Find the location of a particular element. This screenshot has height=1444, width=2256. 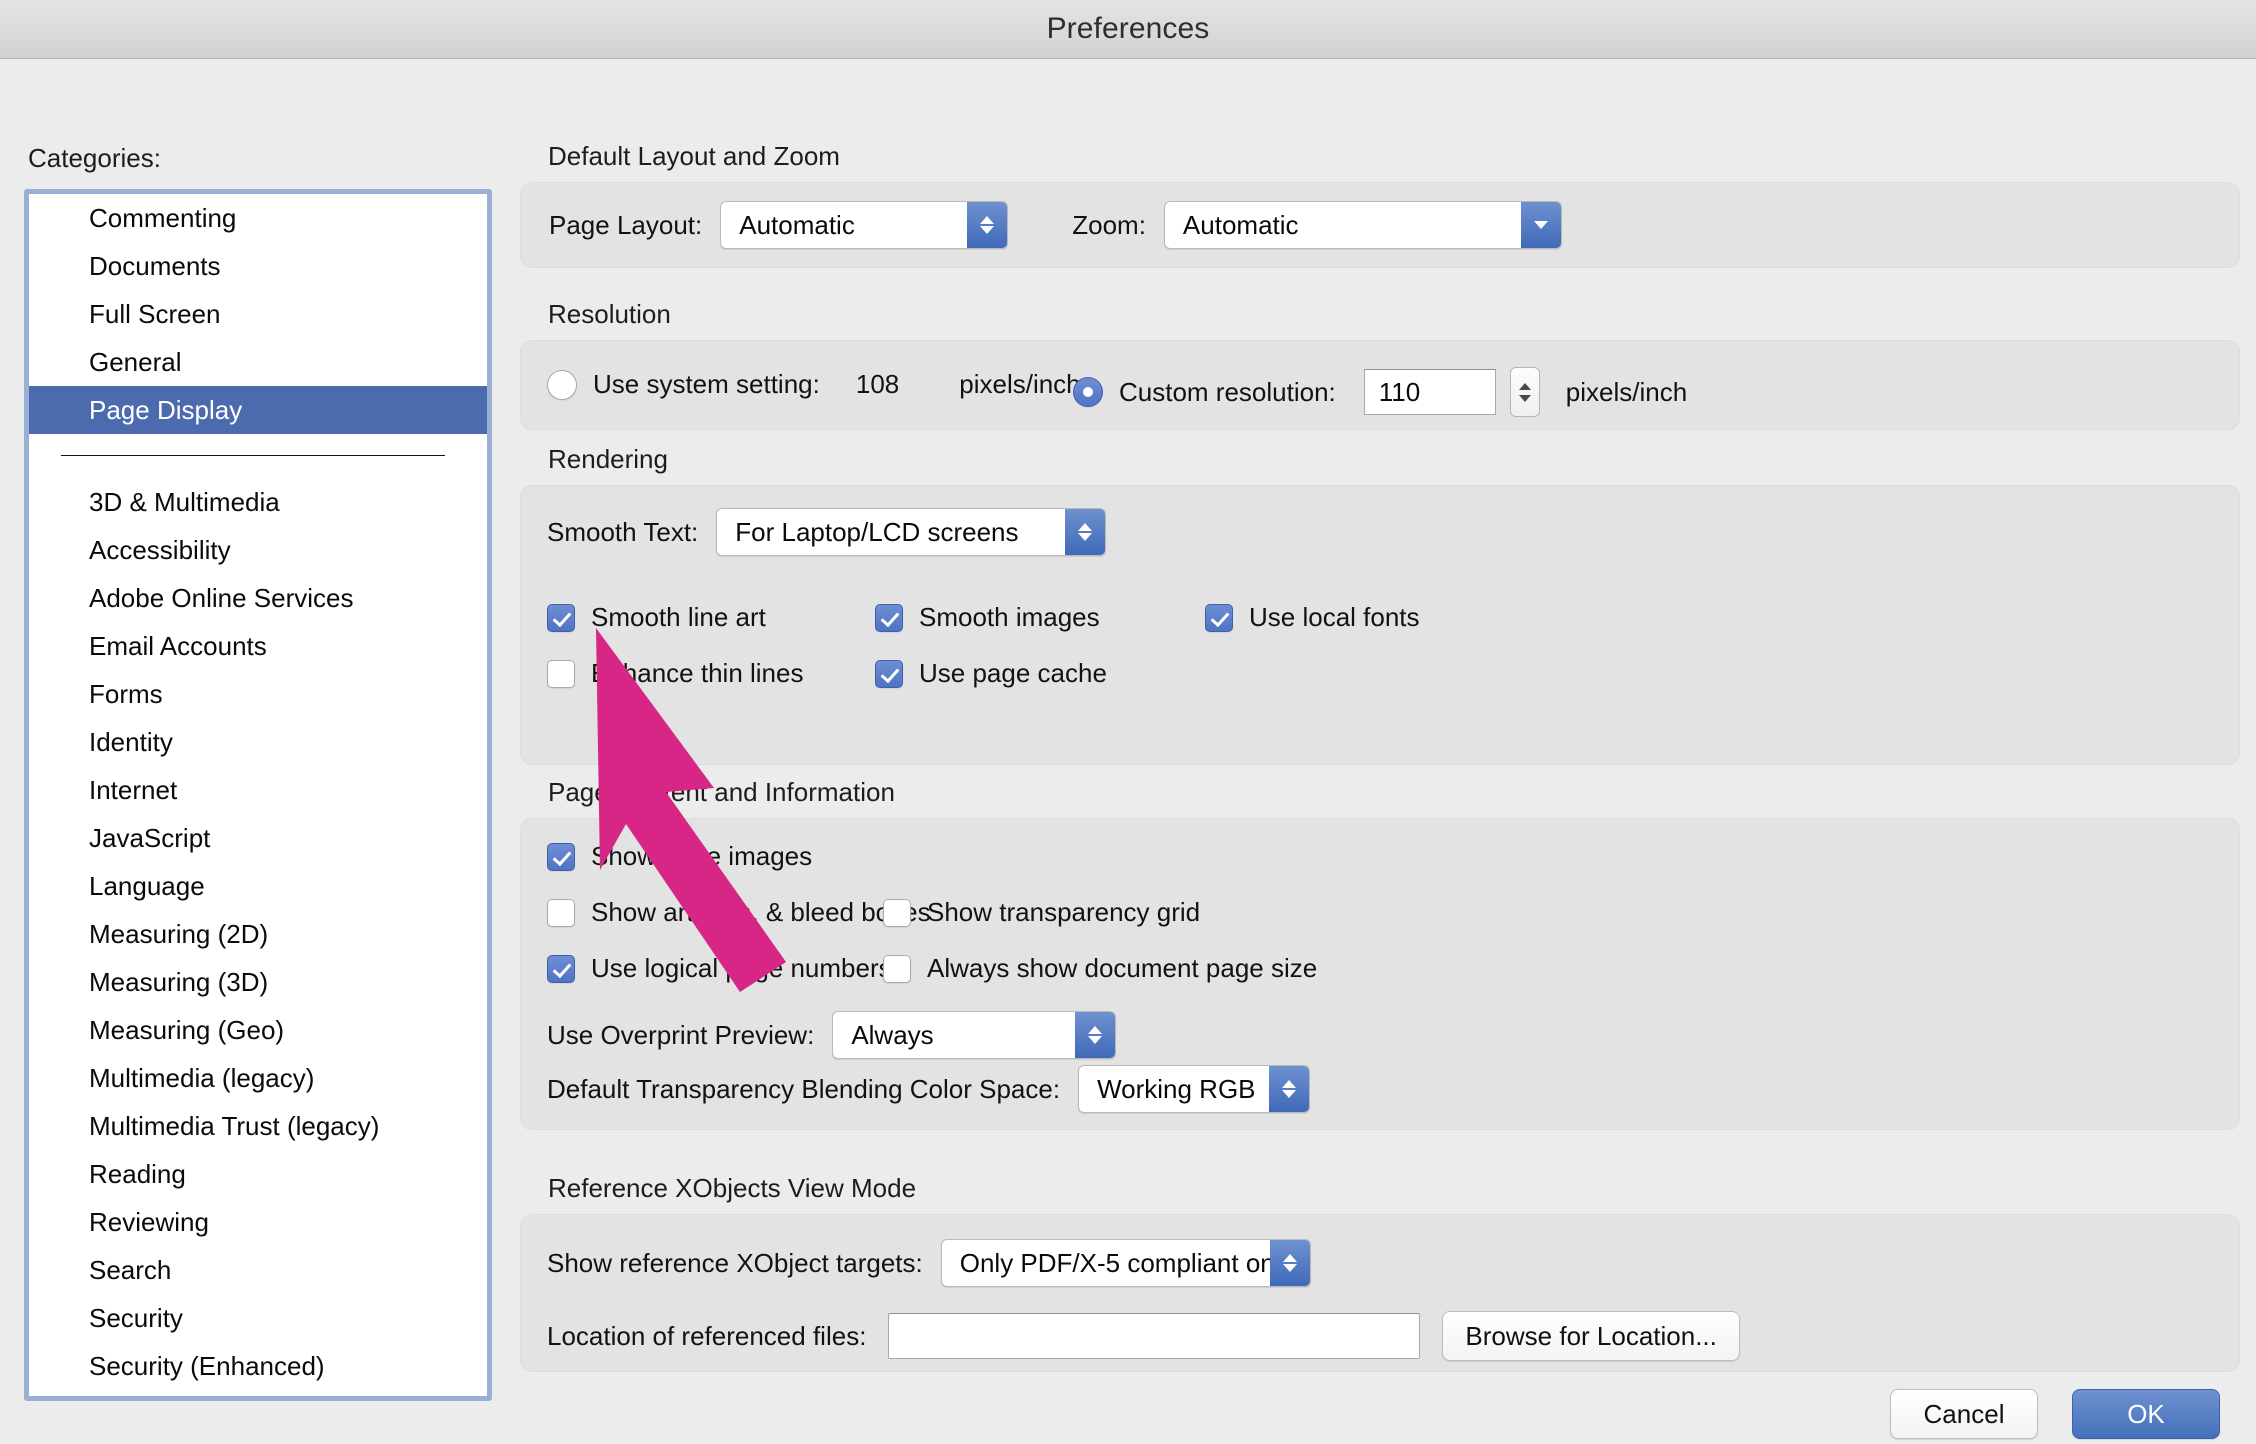

overprint-preview-label: Use Overprint Preview: is located at coordinates (681, 1034).